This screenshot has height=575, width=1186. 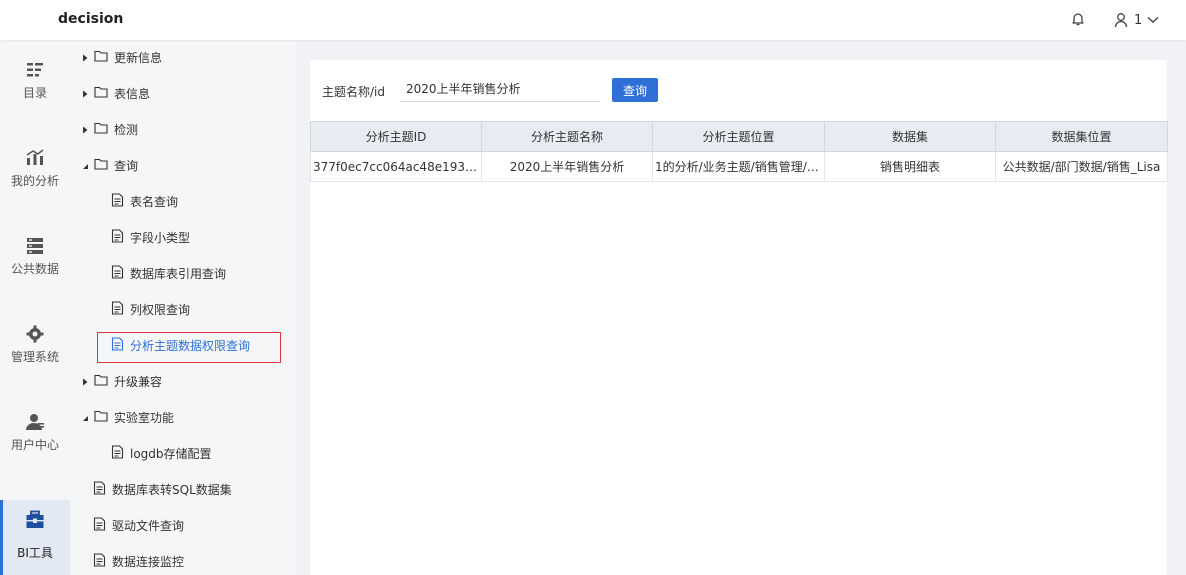 What do you see at coordinates (35, 553) in the screenshot?
I see `nav-label: BI工具` at bounding box center [35, 553].